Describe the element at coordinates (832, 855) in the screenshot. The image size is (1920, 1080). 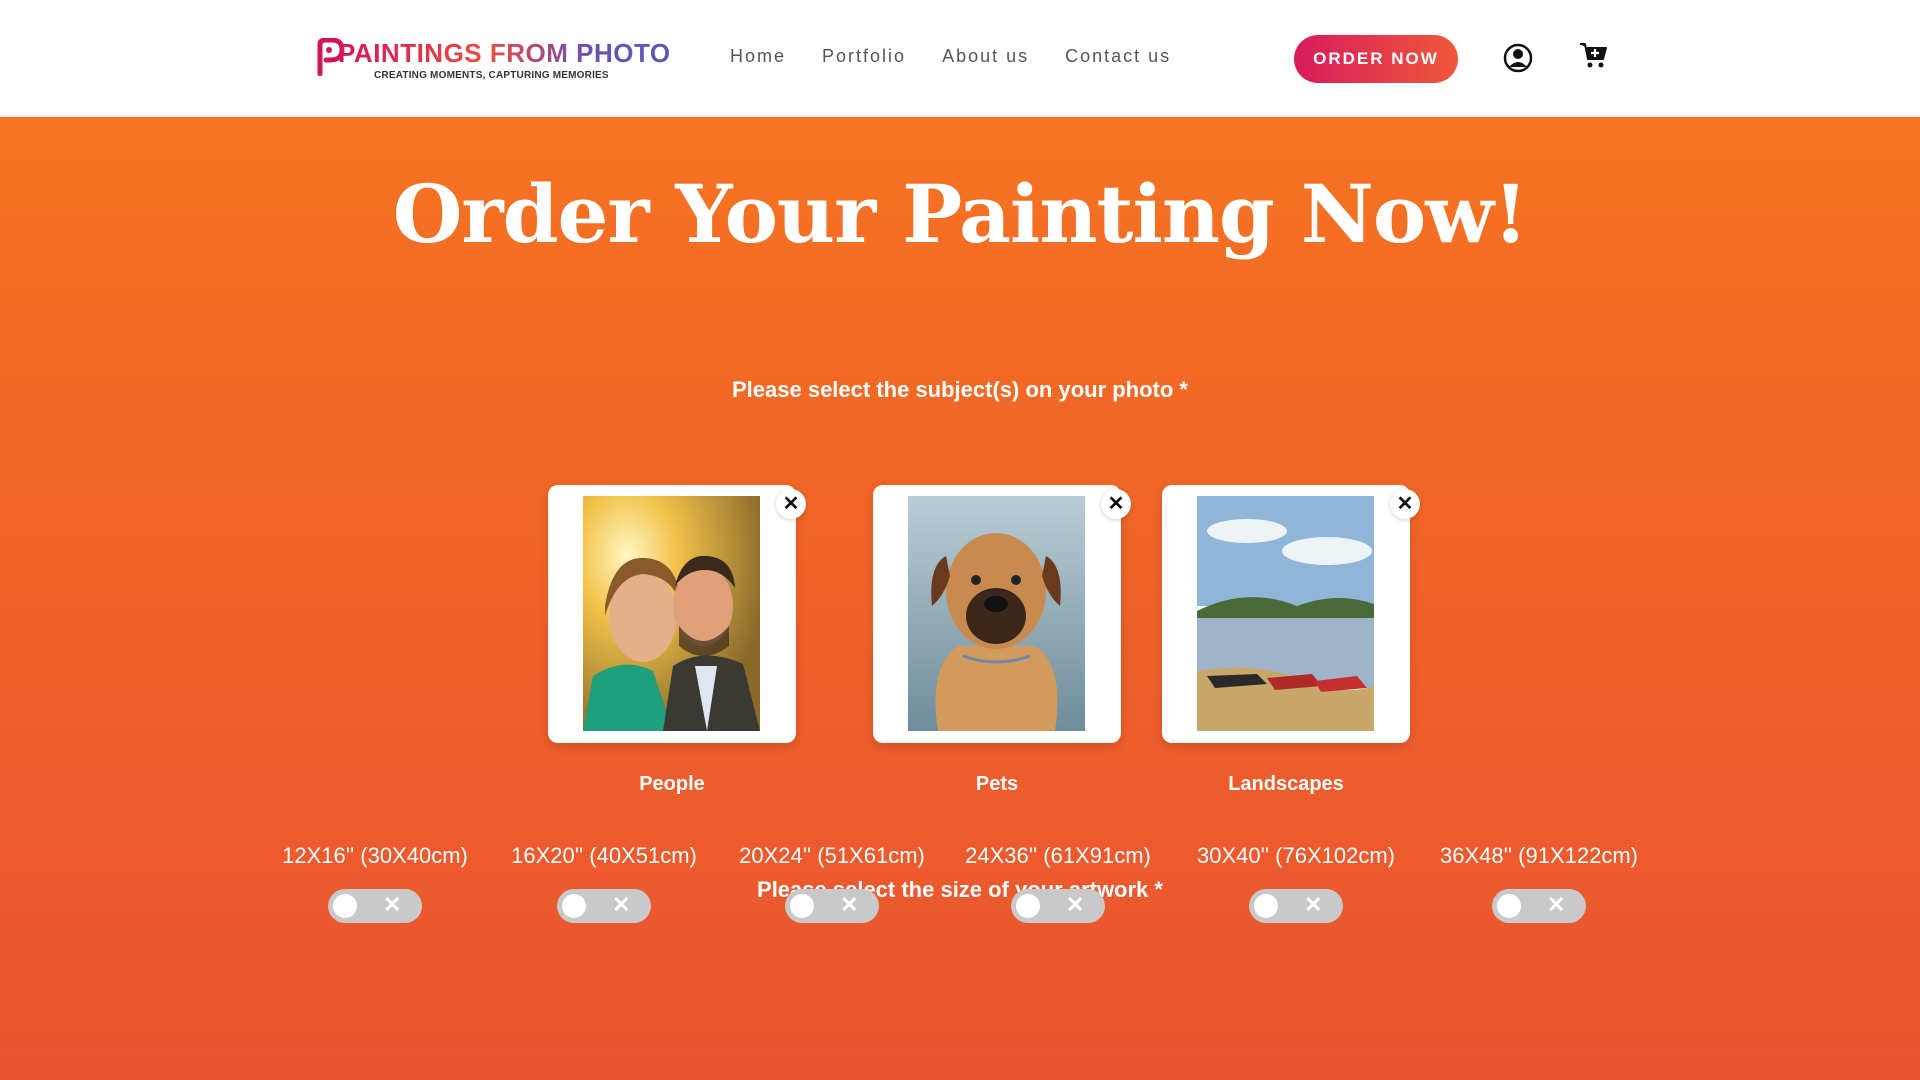
I see `size-label: 20X24'' (51X61cm)` at that location.